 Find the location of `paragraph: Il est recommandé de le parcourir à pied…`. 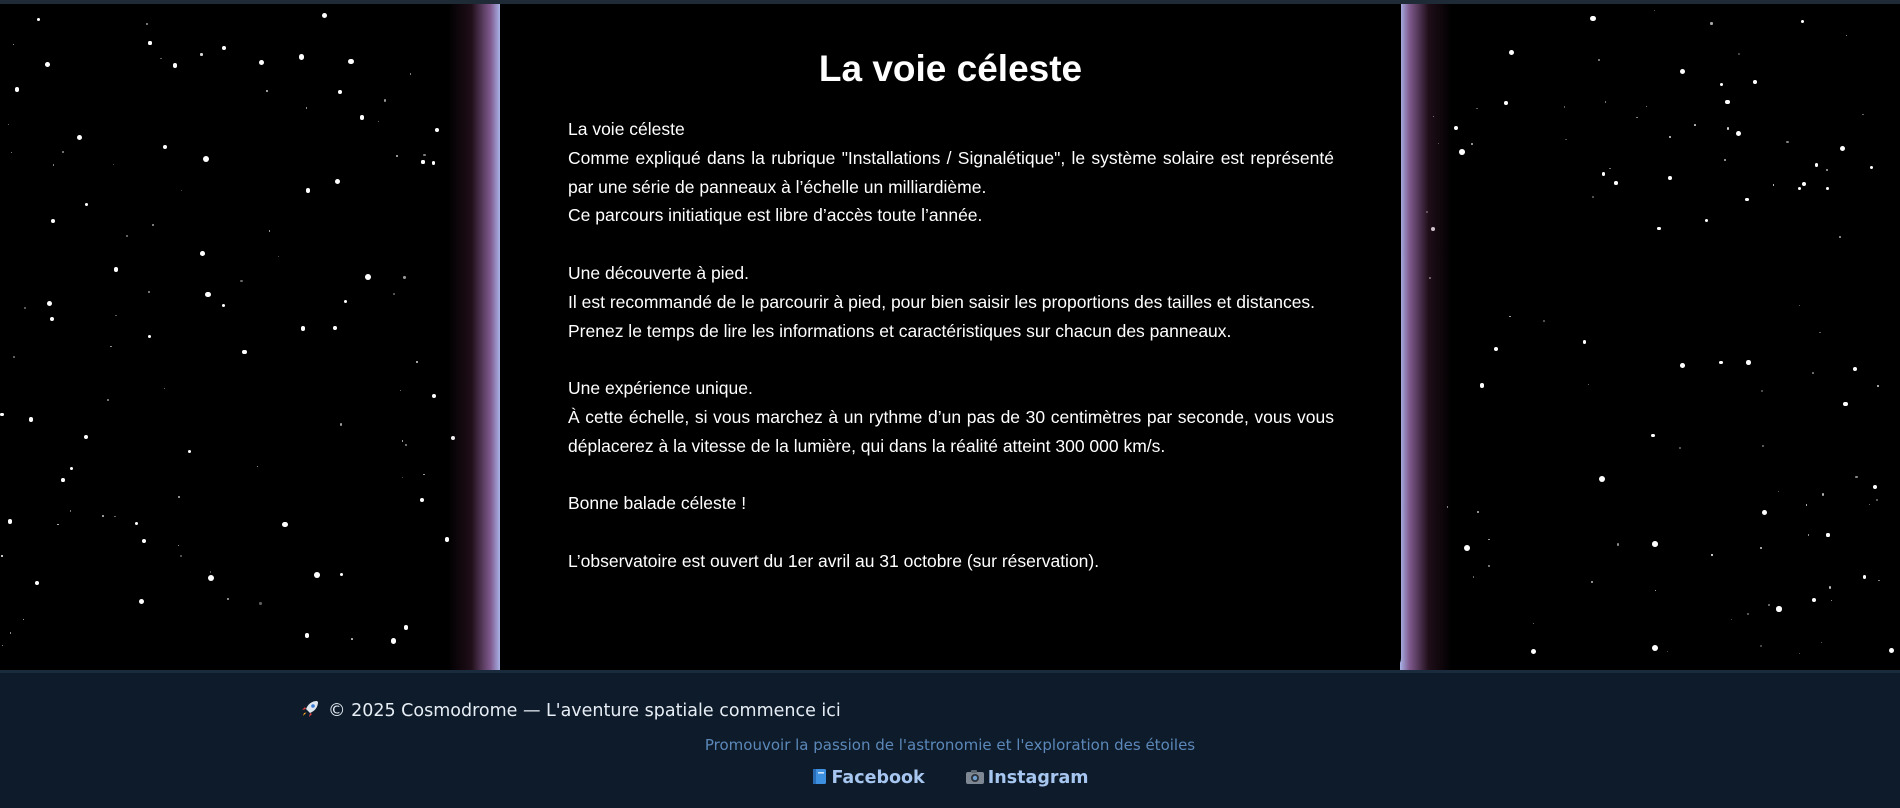

paragraph: Il est recommandé de le parcourir à pied… is located at coordinates (942, 301).